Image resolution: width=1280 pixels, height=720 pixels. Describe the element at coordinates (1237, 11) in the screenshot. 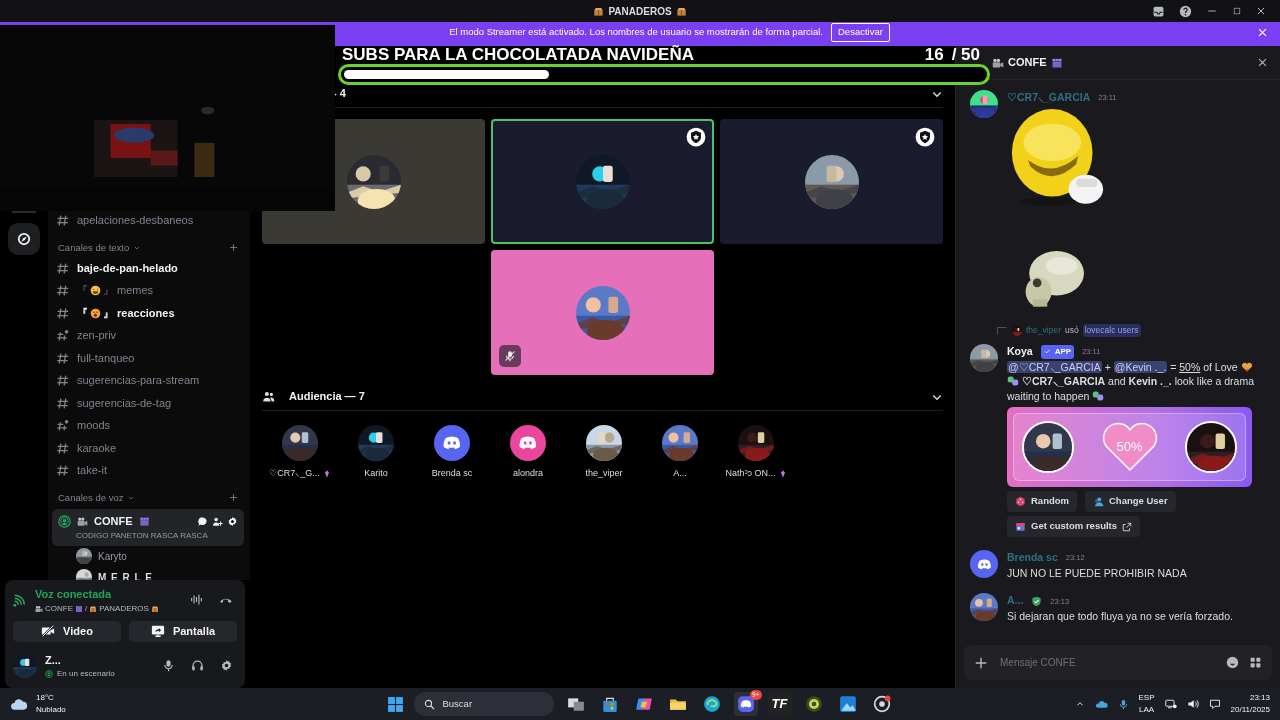

I see `maximize-icon` at that location.